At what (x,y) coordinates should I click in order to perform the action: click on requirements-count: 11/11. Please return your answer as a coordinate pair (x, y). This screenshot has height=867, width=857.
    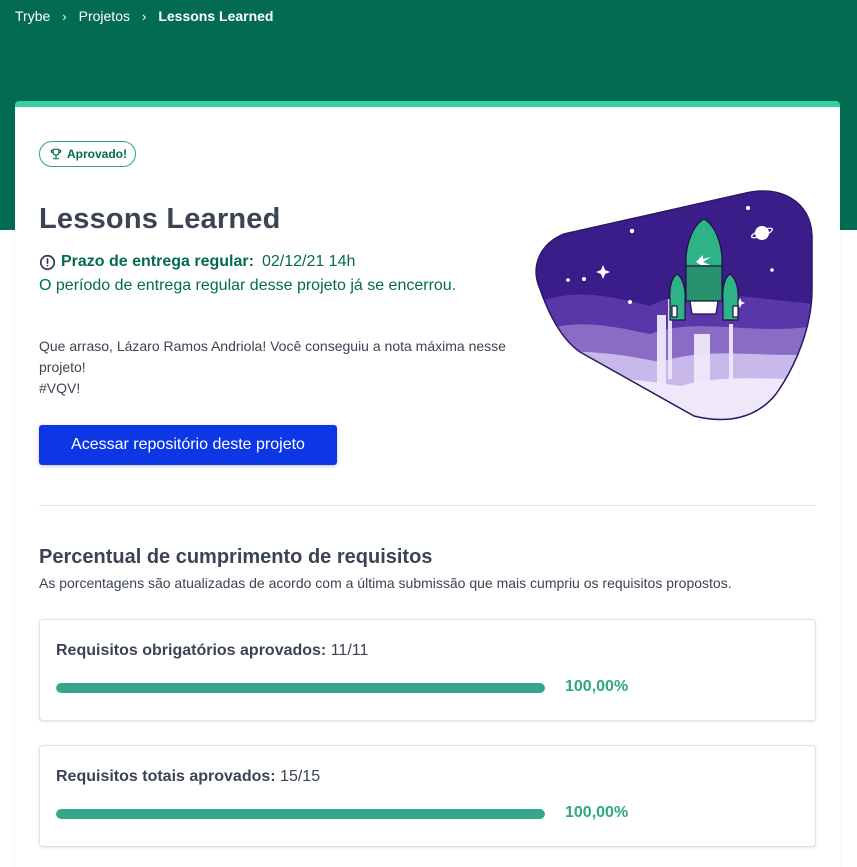
    Looking at the image, I should click on (349, 650).